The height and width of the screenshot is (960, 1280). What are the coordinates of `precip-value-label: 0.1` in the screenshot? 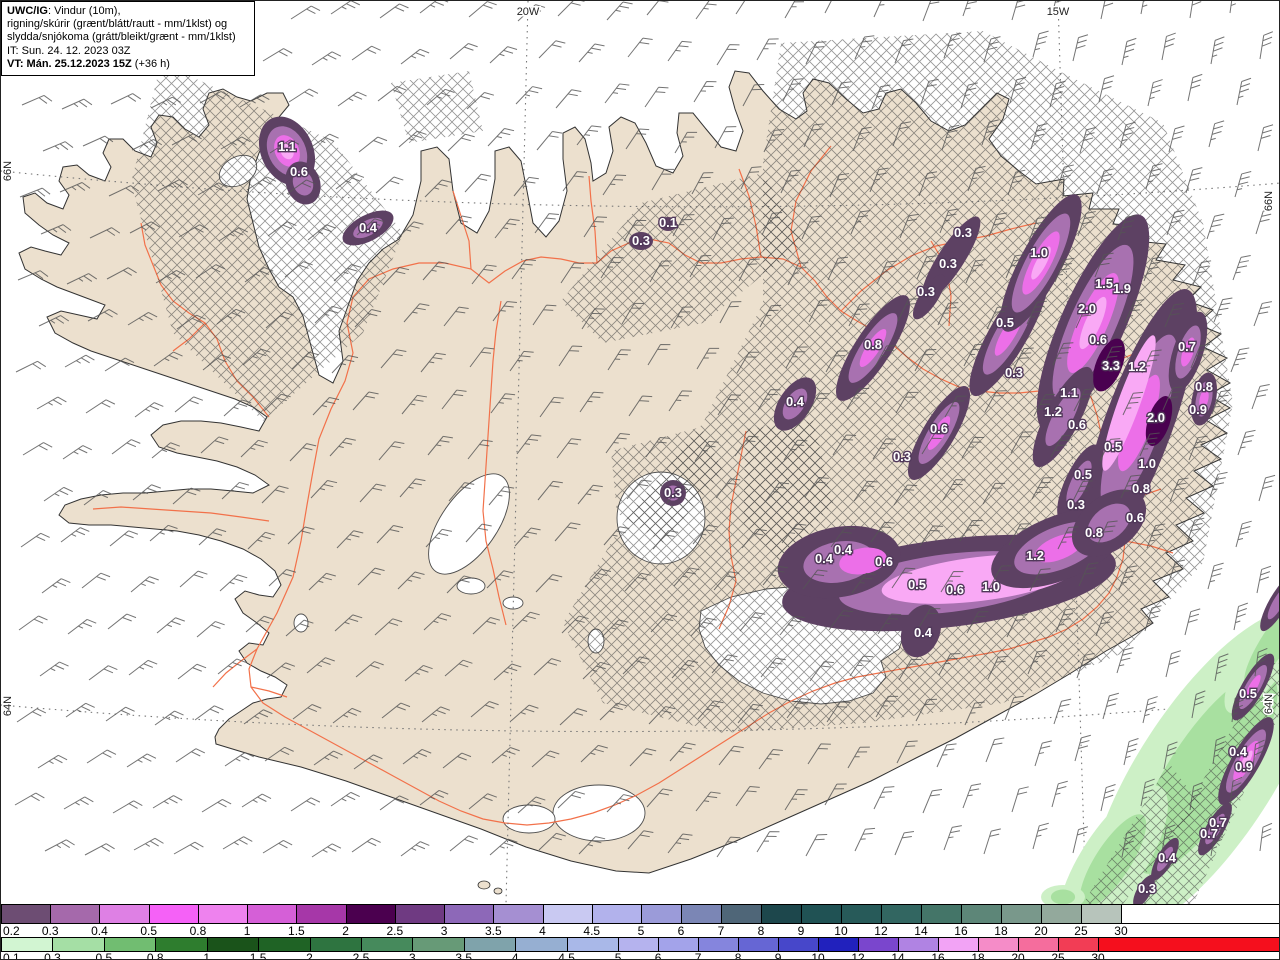 It's located at (668, 222).